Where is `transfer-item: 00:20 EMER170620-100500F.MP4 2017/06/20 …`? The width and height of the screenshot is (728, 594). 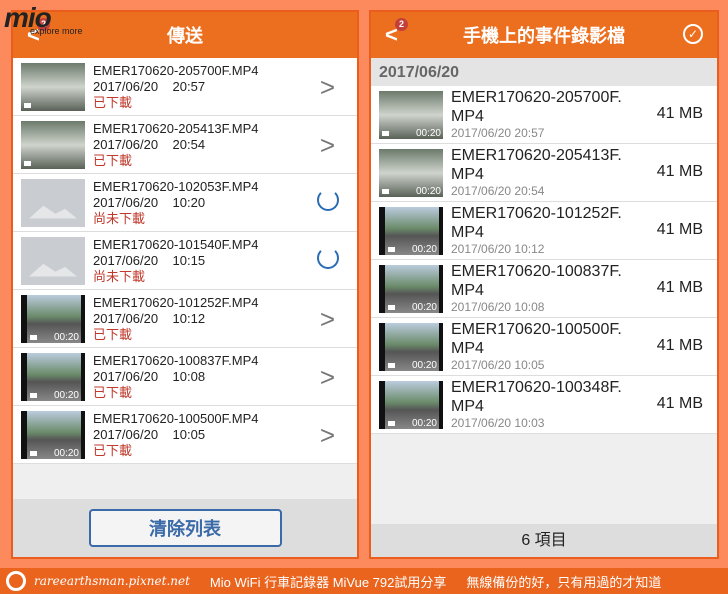
transfer-item: 00:20 EMER170620-100500F.MP4 2017/06/20 … is located at coordinates (185, 435).